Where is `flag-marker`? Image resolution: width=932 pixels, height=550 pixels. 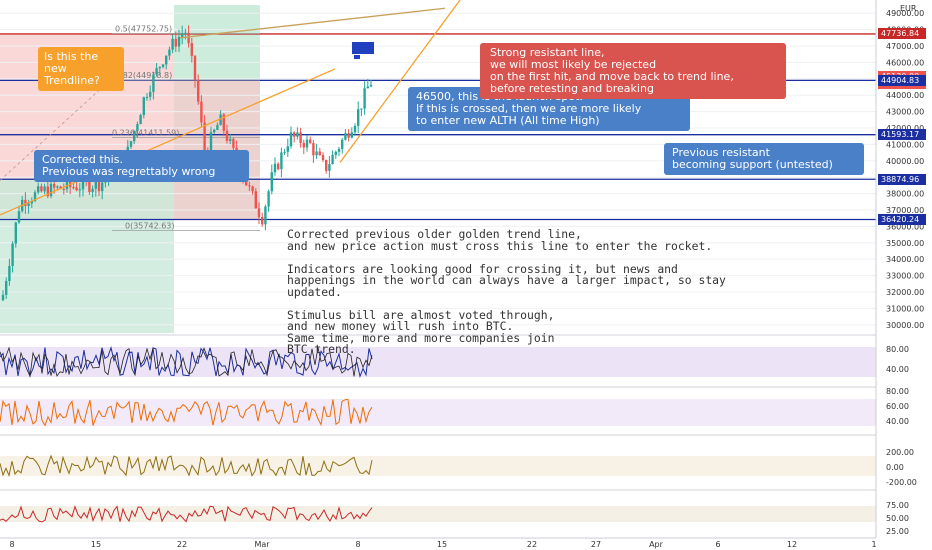
flag-marker is located at coordinates (363, 50).